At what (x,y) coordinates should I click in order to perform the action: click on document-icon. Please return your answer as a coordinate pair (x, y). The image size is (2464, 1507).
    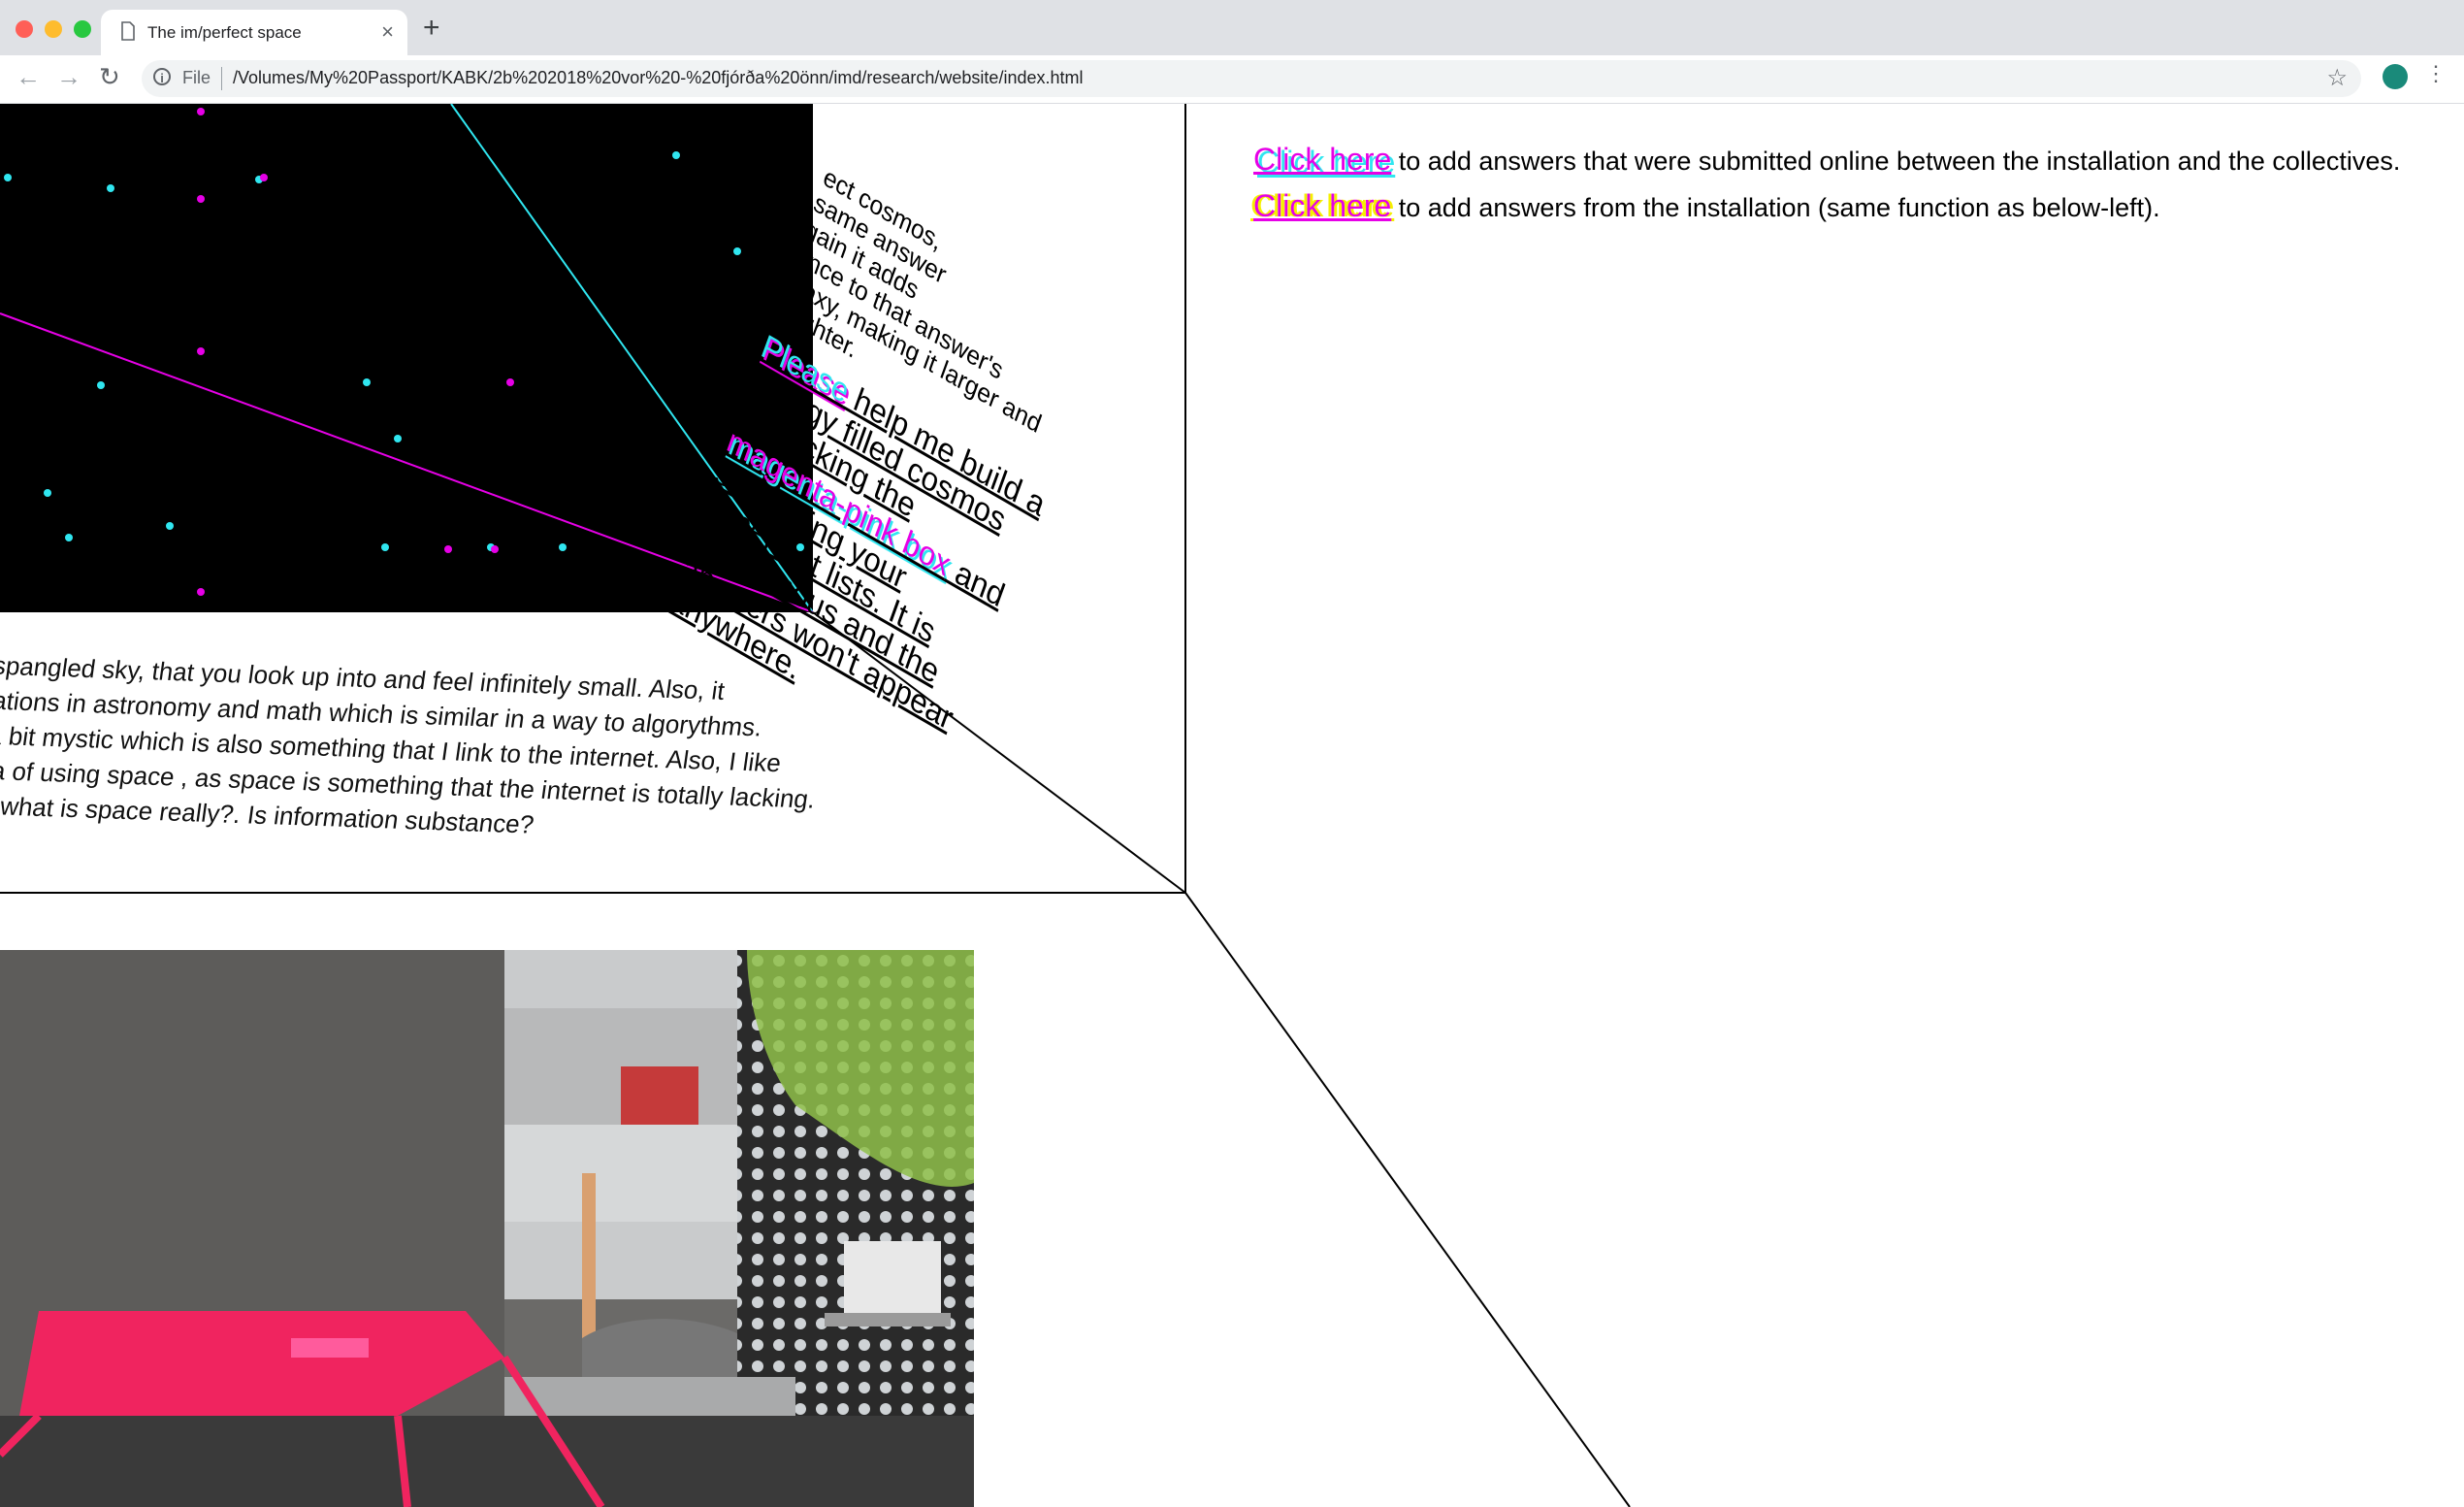
    Looking at the image, I should click on (129, 32).